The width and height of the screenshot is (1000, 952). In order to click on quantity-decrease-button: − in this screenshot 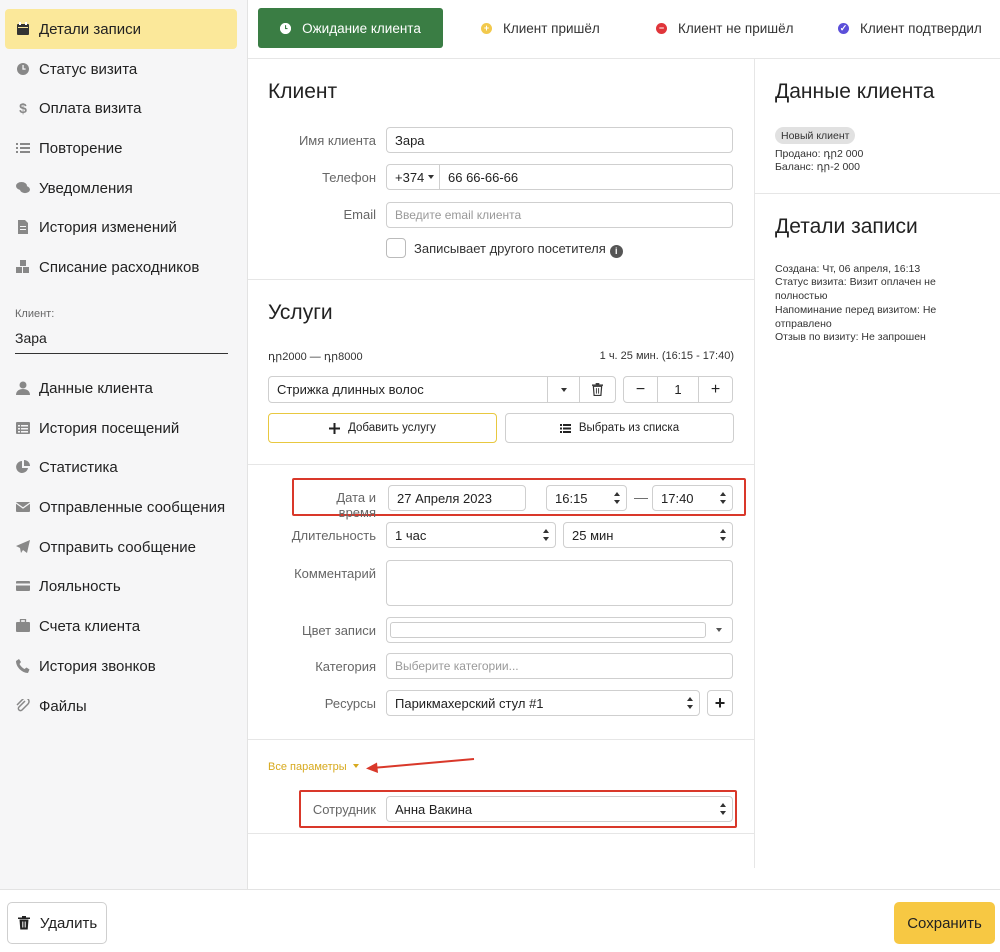, I will do `click(641, 389)`.